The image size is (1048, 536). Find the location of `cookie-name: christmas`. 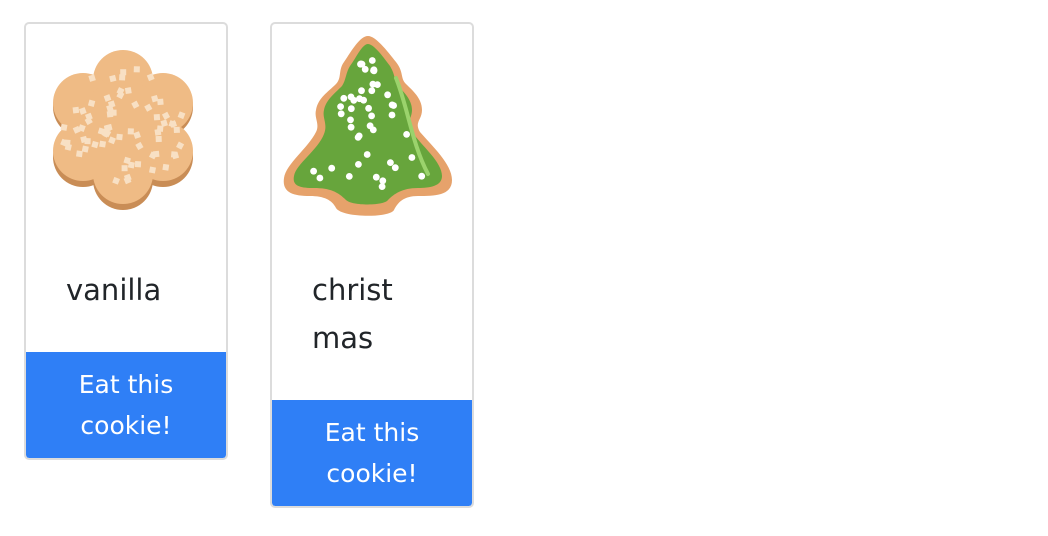

cookie-name: christmas is located at coordinates (352, 314).